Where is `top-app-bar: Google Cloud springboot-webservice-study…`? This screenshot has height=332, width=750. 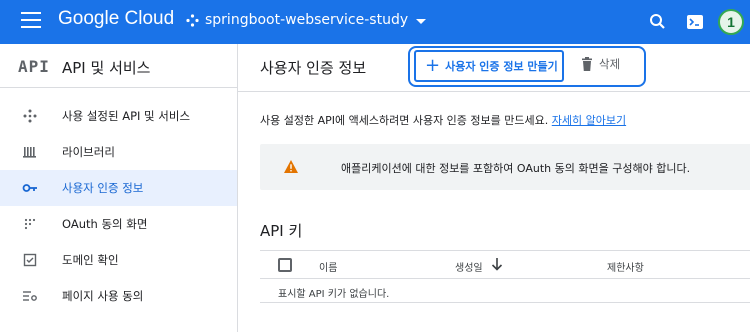
top-app-bar: Google Cloud springboot-webservice-study… is located at coordinates (375, 22).